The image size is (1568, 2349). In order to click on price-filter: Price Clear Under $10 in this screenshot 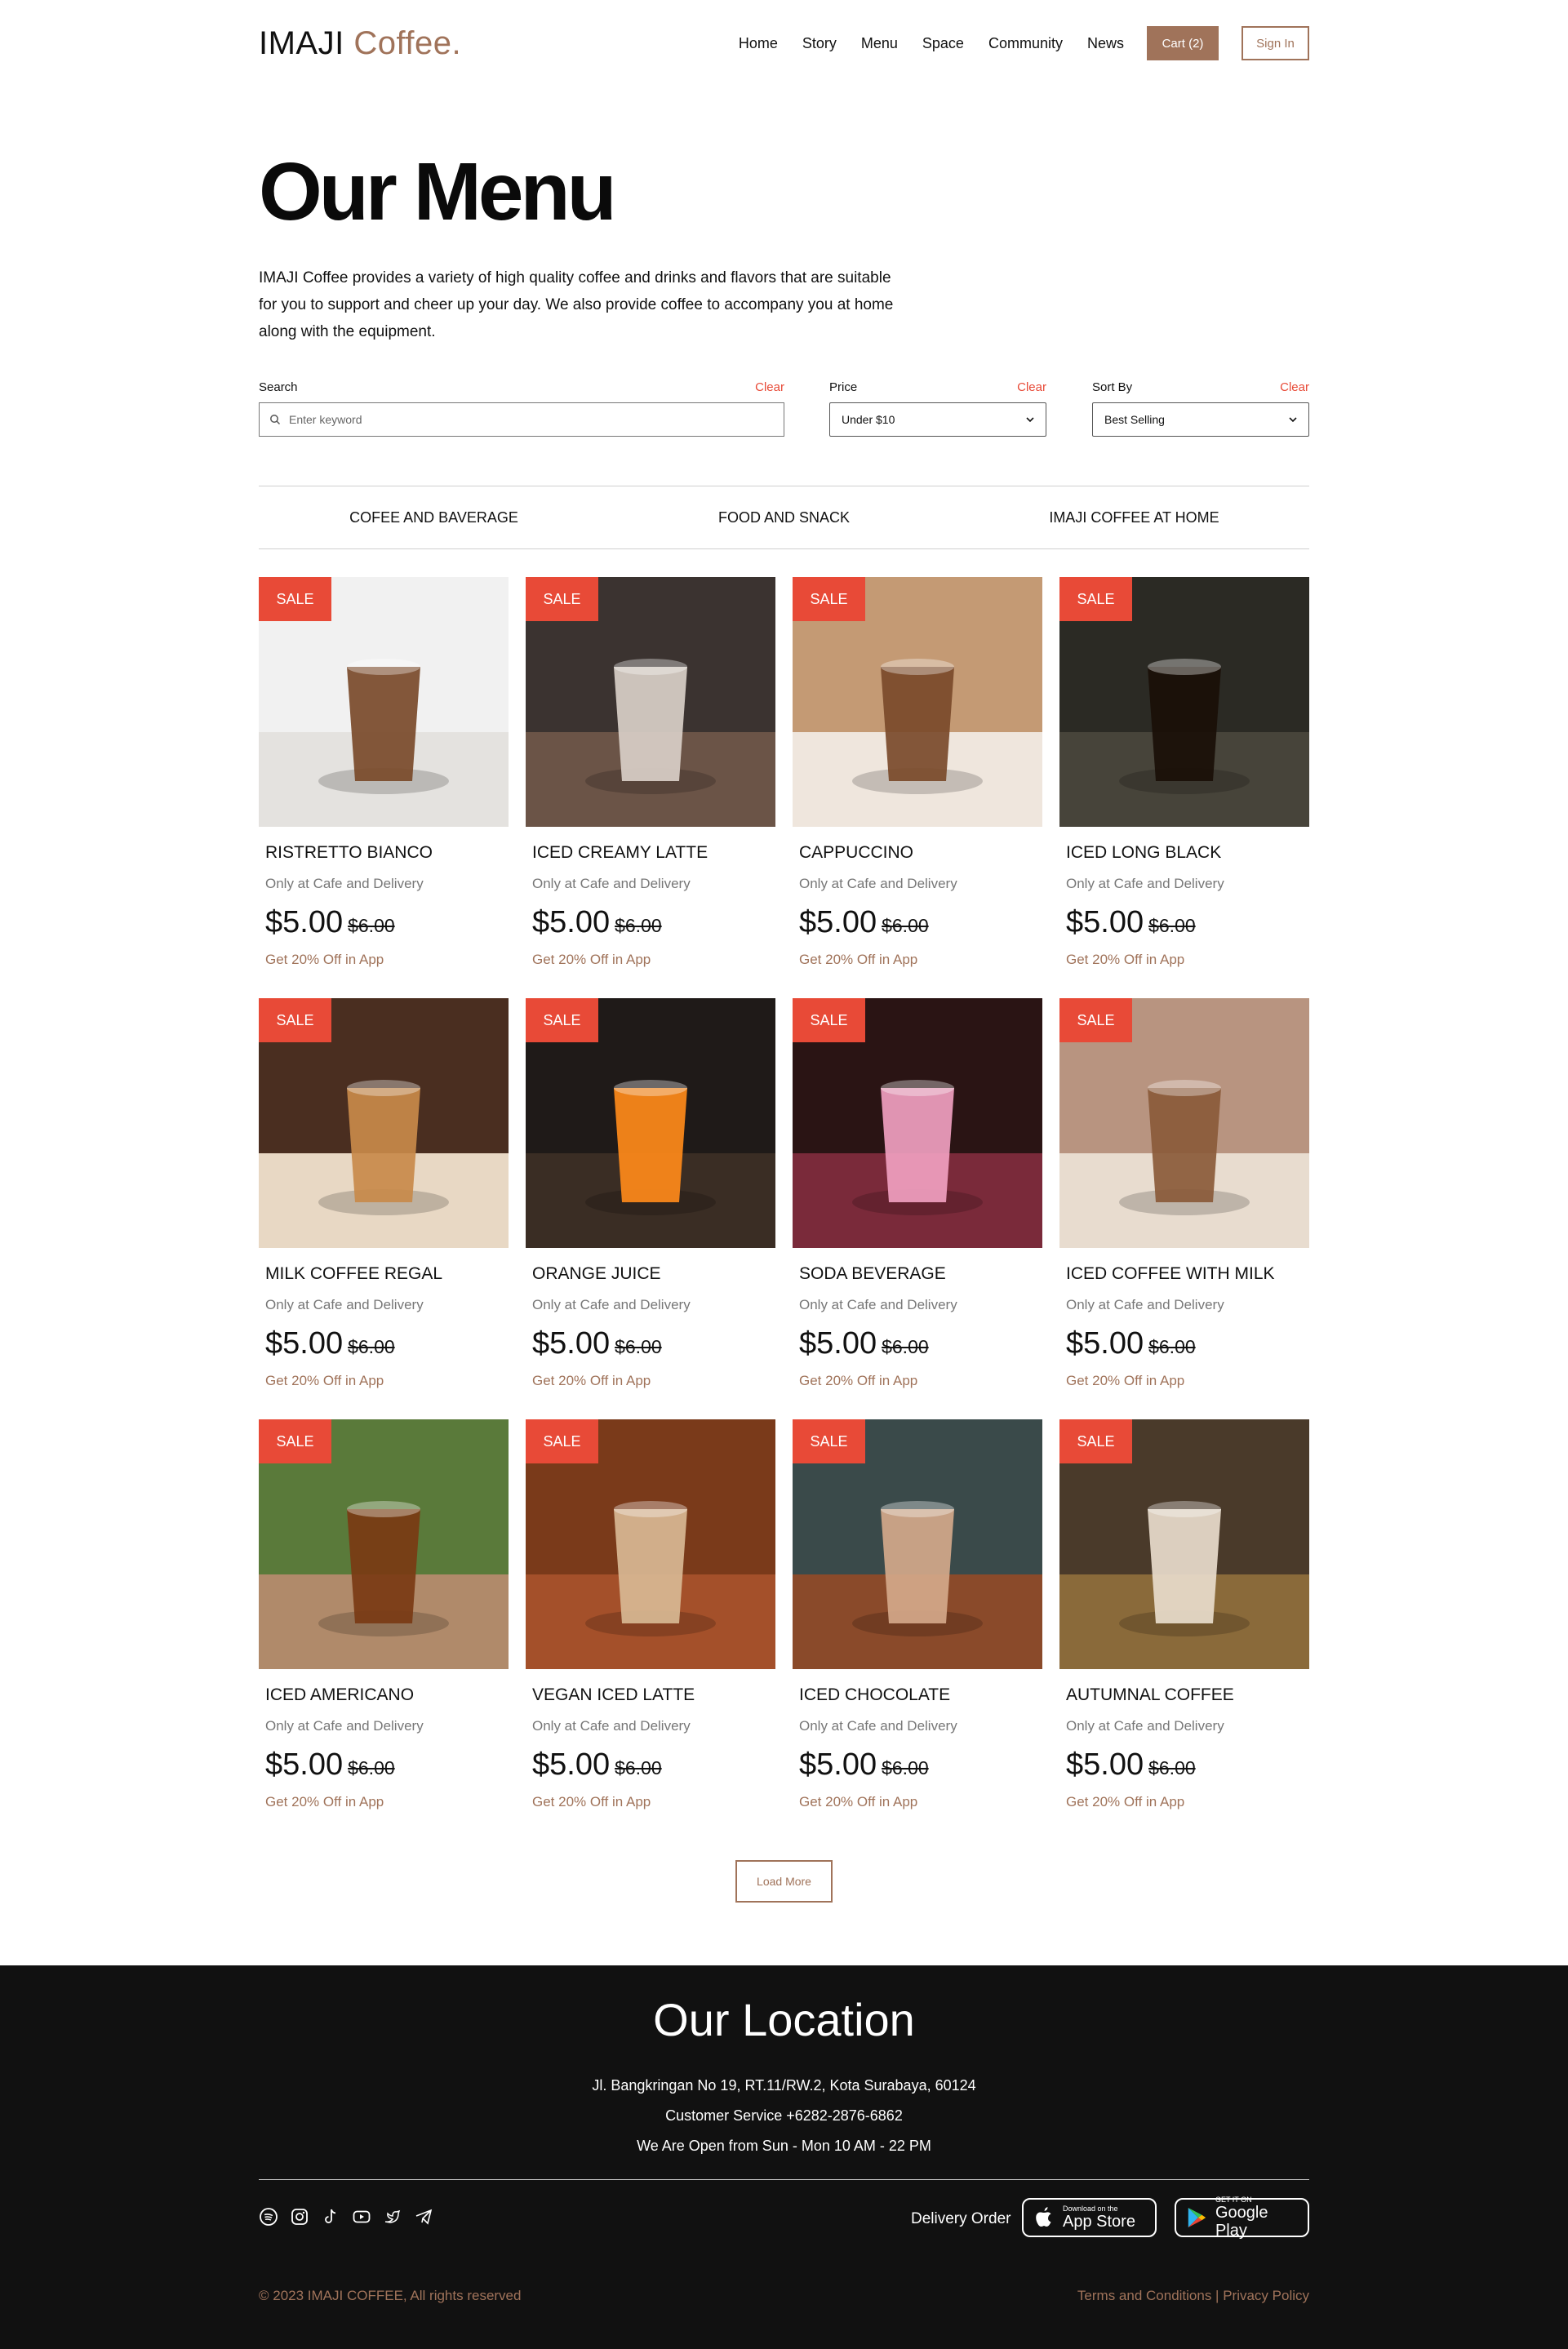, I will do `click(938, 409)`.